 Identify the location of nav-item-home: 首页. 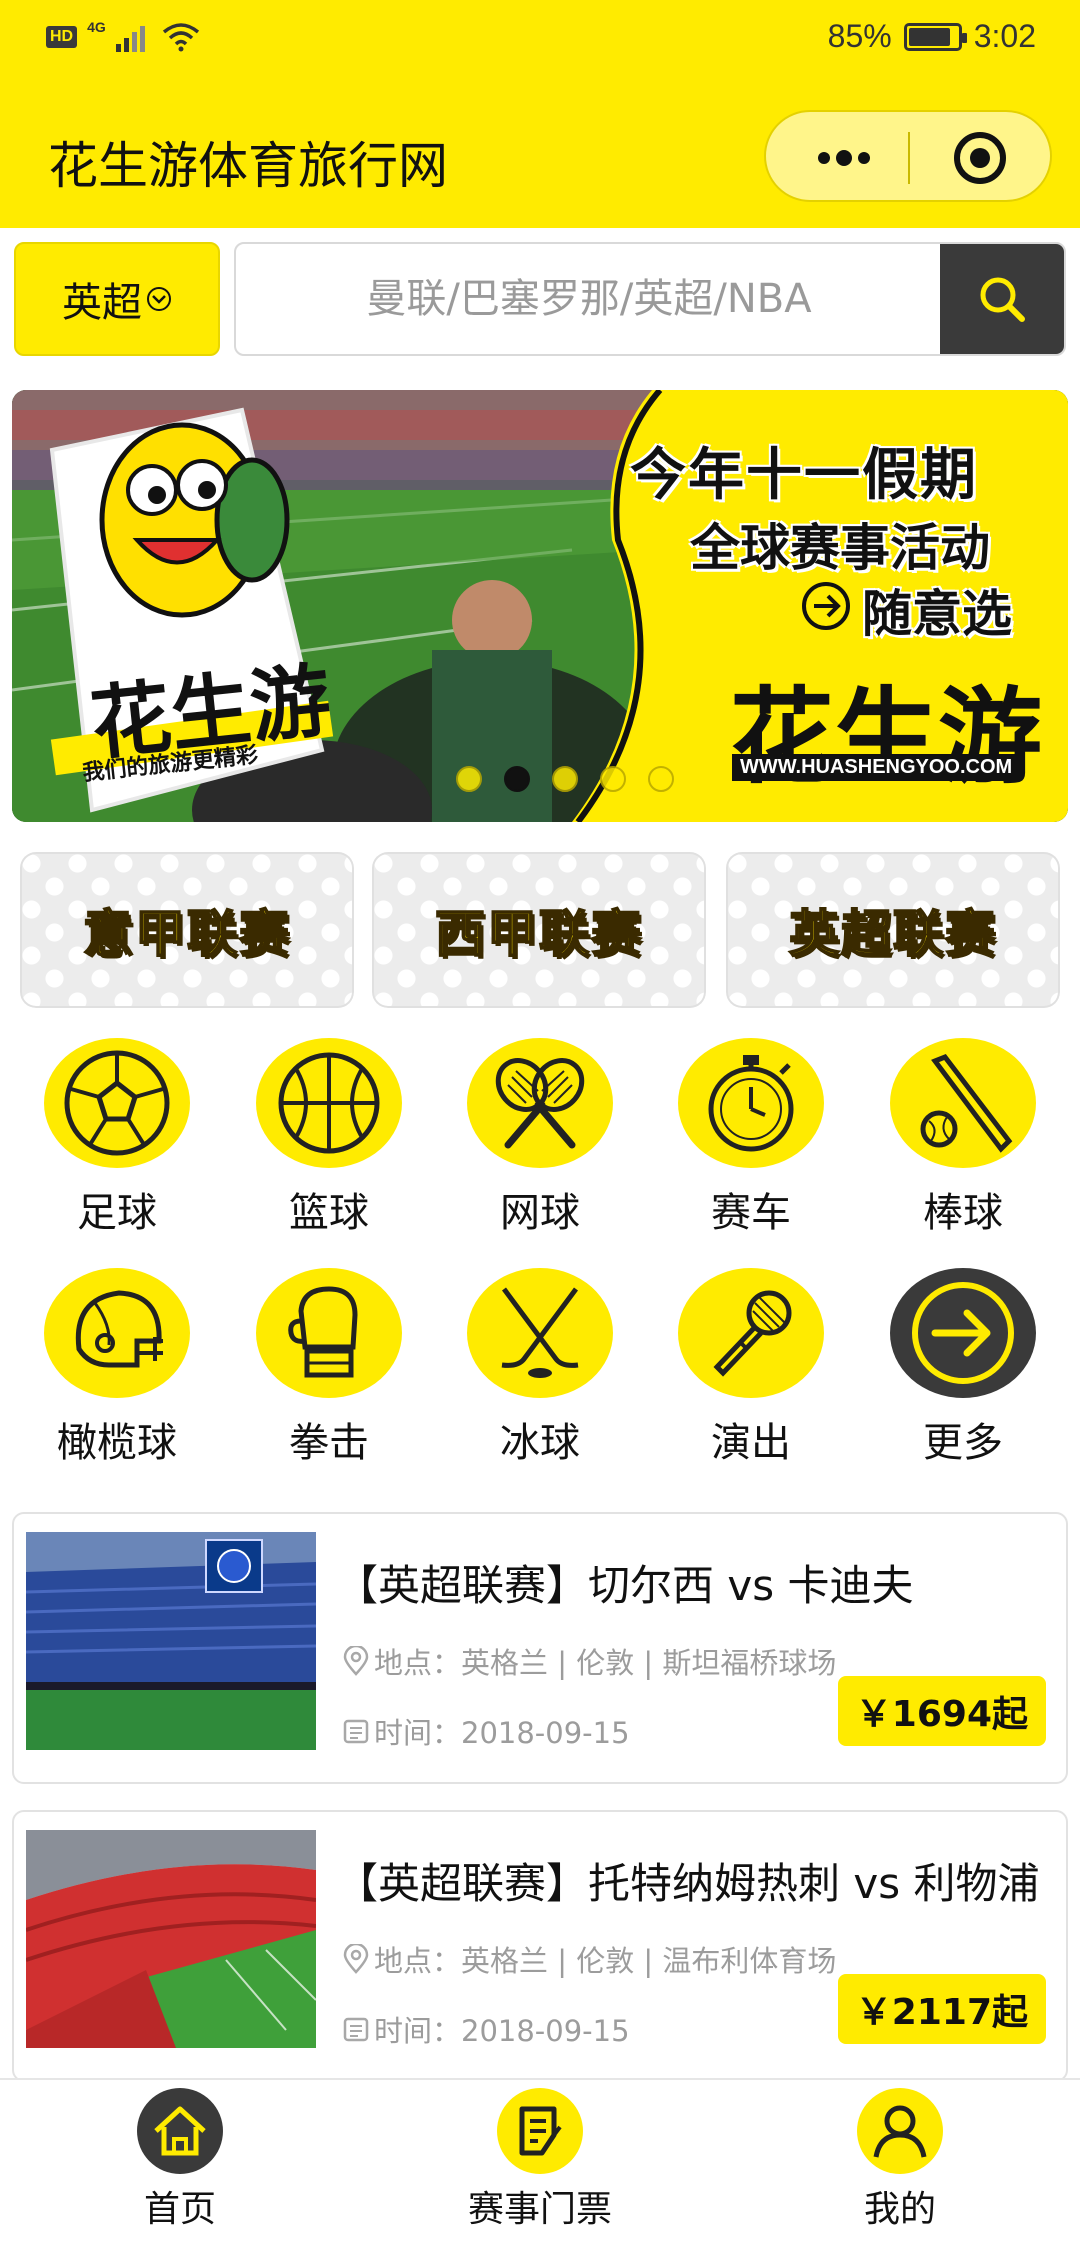
(180, 2166).